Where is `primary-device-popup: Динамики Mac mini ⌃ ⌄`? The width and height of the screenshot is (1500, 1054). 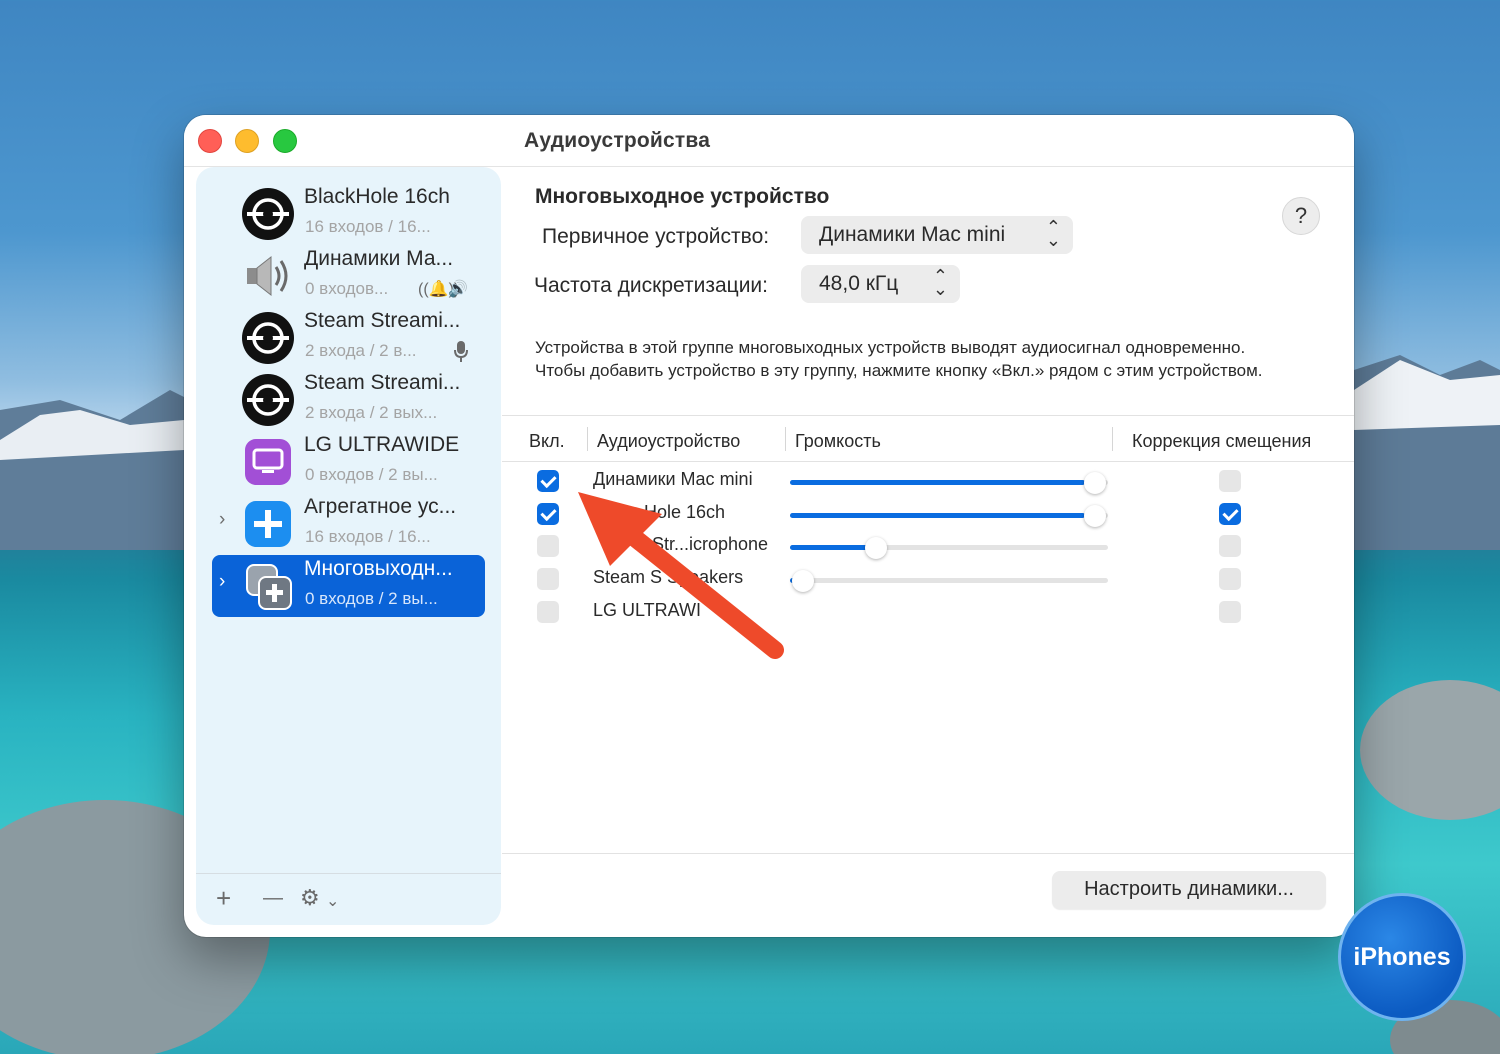
primary-device-popup: Динамики Mac mini ⌃ ⌄ is located at coordinates (937, 235).